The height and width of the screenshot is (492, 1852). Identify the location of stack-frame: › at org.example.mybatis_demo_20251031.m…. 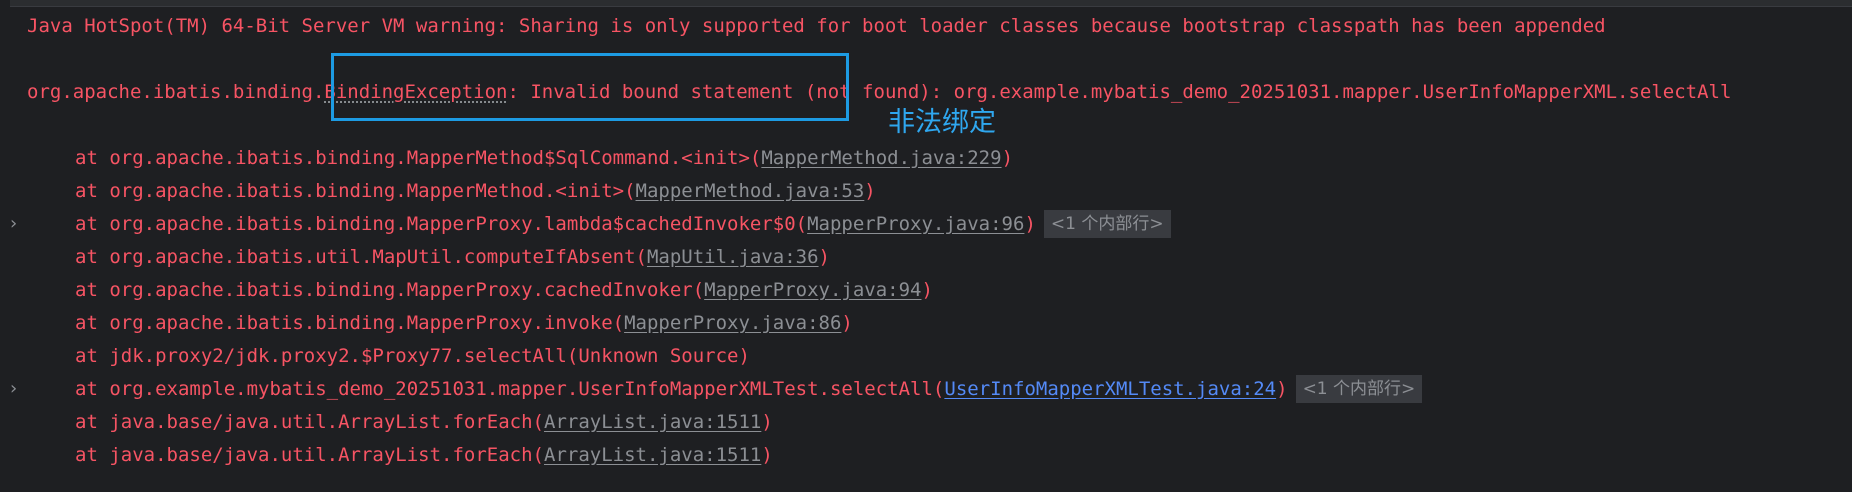
(711, 389).